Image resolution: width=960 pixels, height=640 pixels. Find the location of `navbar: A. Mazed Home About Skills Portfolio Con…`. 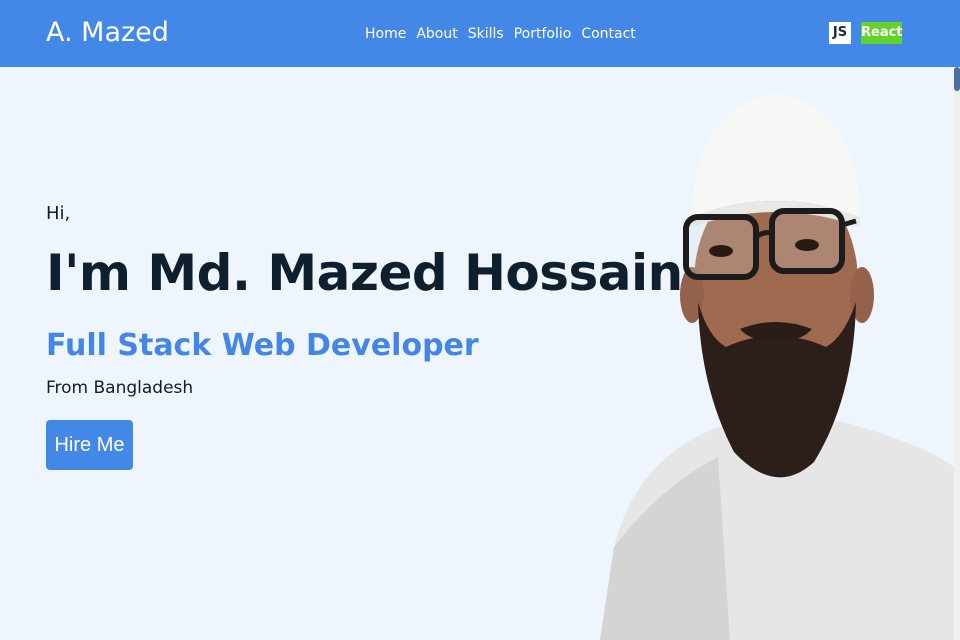

navbar: A. Mazed Home About Skills Portfolio Con… is located at coordinates (480, 33).